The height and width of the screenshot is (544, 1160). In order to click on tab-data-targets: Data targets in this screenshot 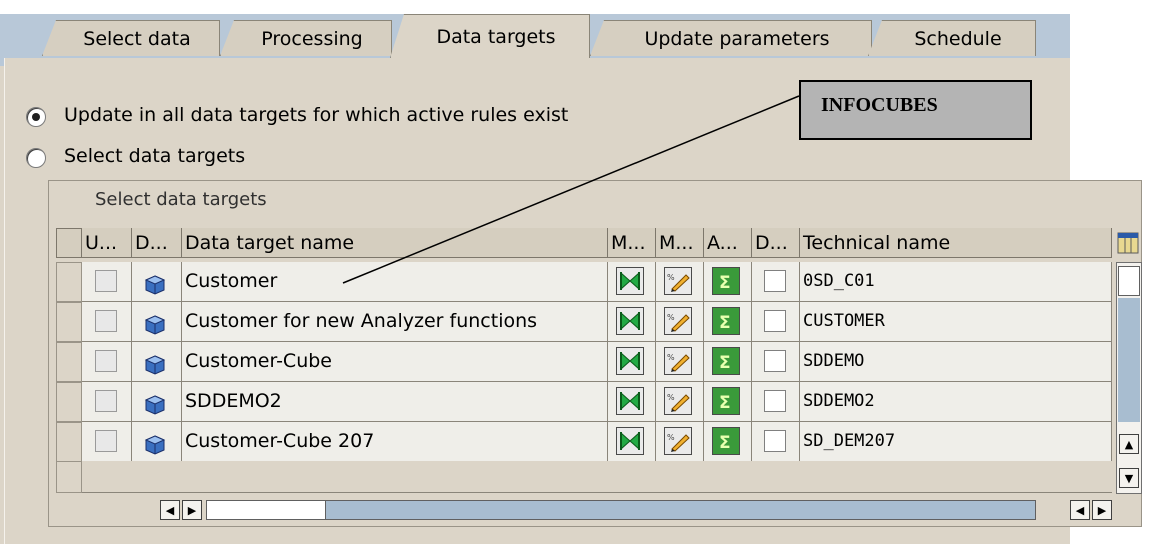, I will do `click(490, 36)`.